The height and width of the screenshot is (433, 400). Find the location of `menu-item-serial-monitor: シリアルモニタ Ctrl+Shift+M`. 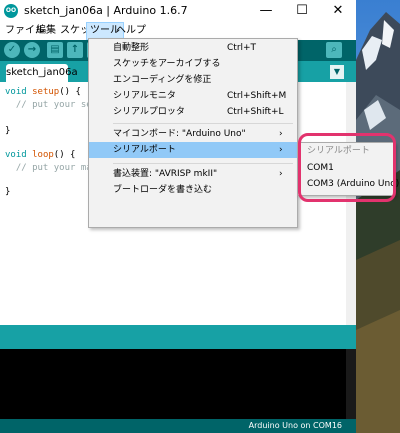

menu-item-serial-monitor: シリアルモニタ Ctrl+Shift+M is located at coordinates (193, 96).